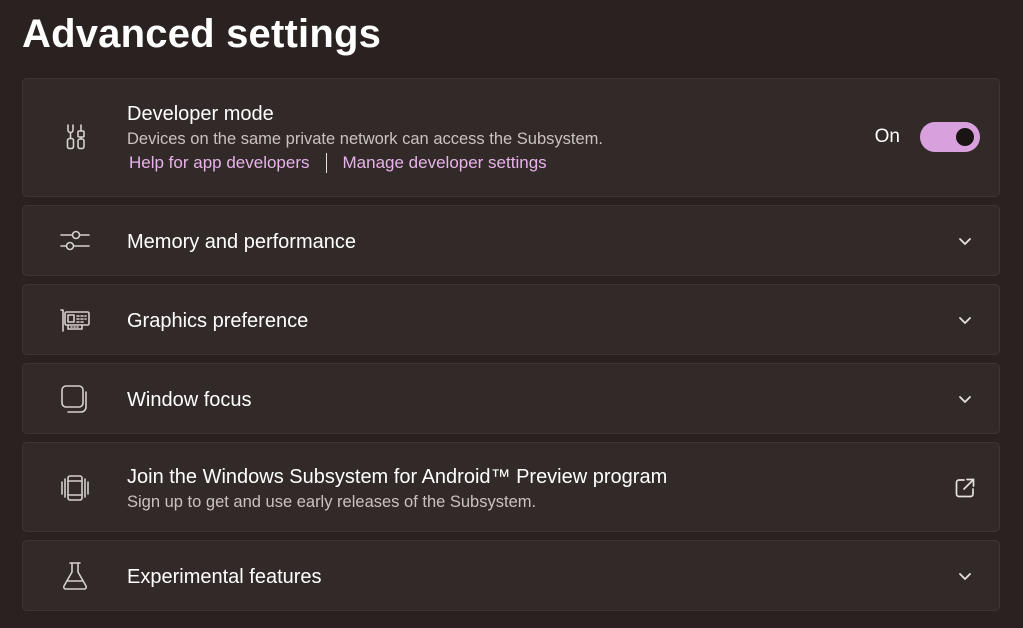 The width and height of the screenshot is (1023, 628). What do you see at coordinates (75, 399) in the screenshot?
I see `window-focus-icon` at bounding box center [75, 399].